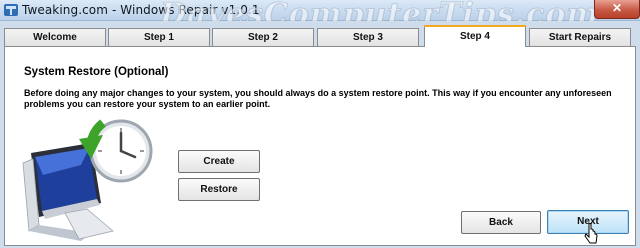  I want to click on tab-step-3: Step 3, so click(368, 37).